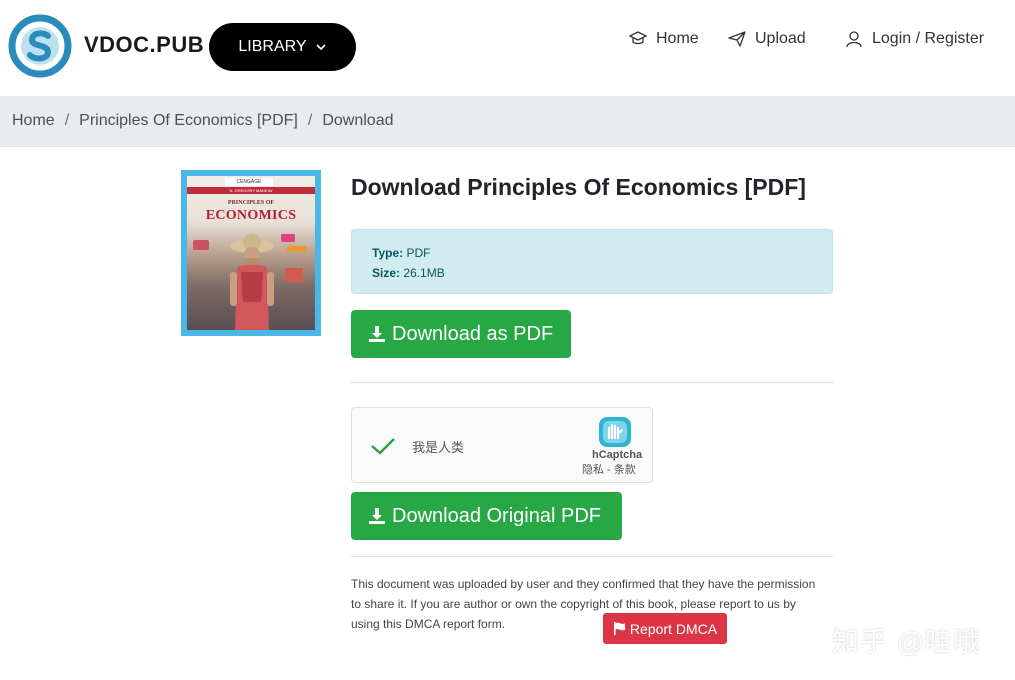 The image size is (1015, 680). I want to click on nav-login-link: Login / Register, so click(914, 39).